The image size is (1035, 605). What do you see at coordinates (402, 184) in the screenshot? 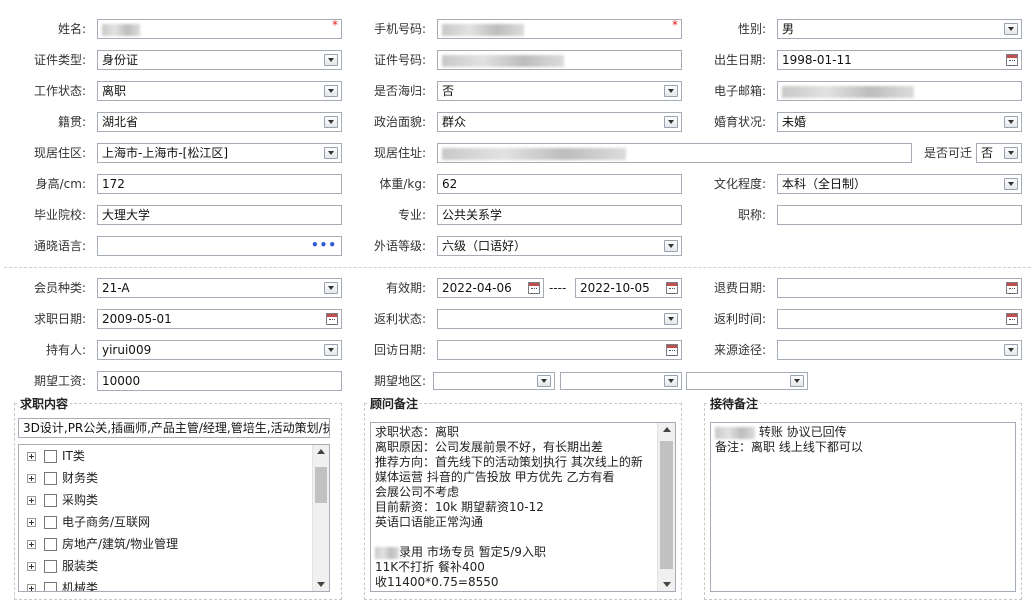
I see `weight-label: 体重/kg:` at bounding box center [402, 184].